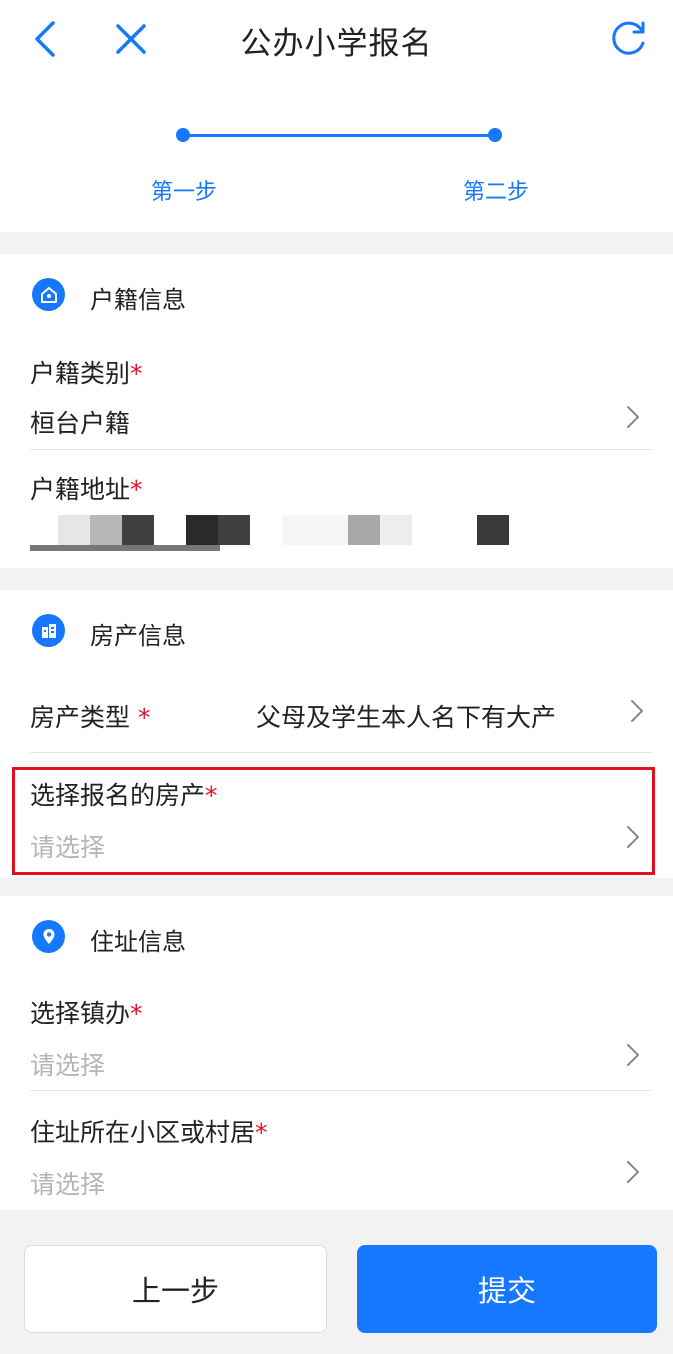  I want to click on refresh-button, so click(628, 39).